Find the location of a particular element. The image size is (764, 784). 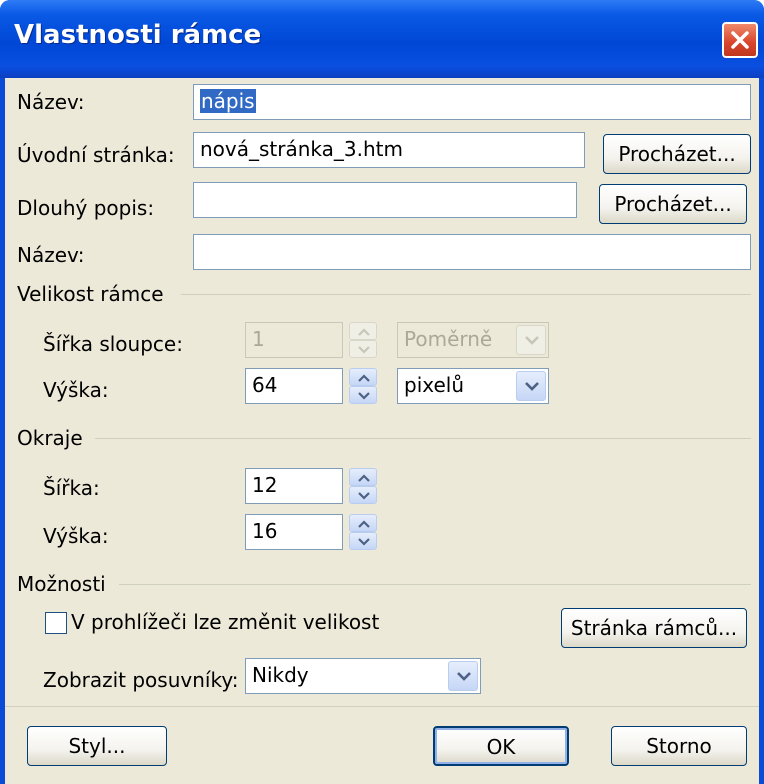

title-bar: Vlastnosti rámce is located at coordinates (382, 39).